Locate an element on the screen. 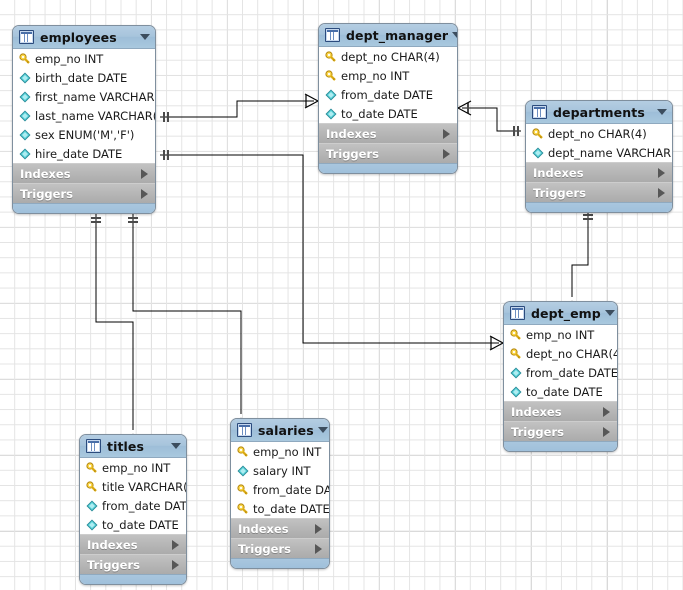 The height and width of the screenshot is (590, 683). column-row: sex ENUM('M','F') is located at coordinates (84, 134).